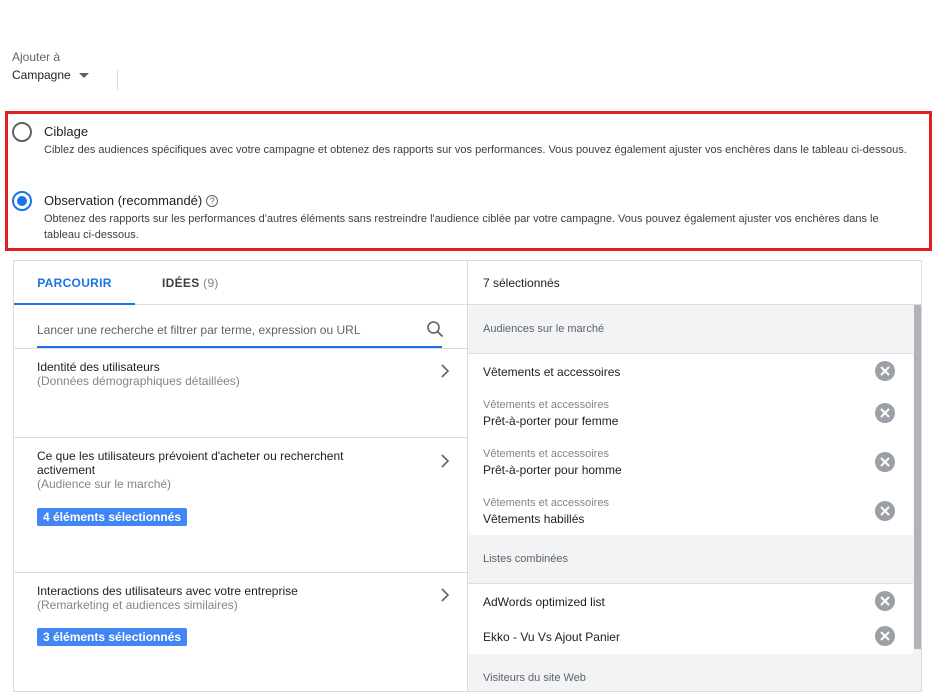 Image resolution: width=934 pixels, height=700 pixels. Describe the element at coordinates (917, 477) in the screenshot. I see `scroll-thumb` at that location.